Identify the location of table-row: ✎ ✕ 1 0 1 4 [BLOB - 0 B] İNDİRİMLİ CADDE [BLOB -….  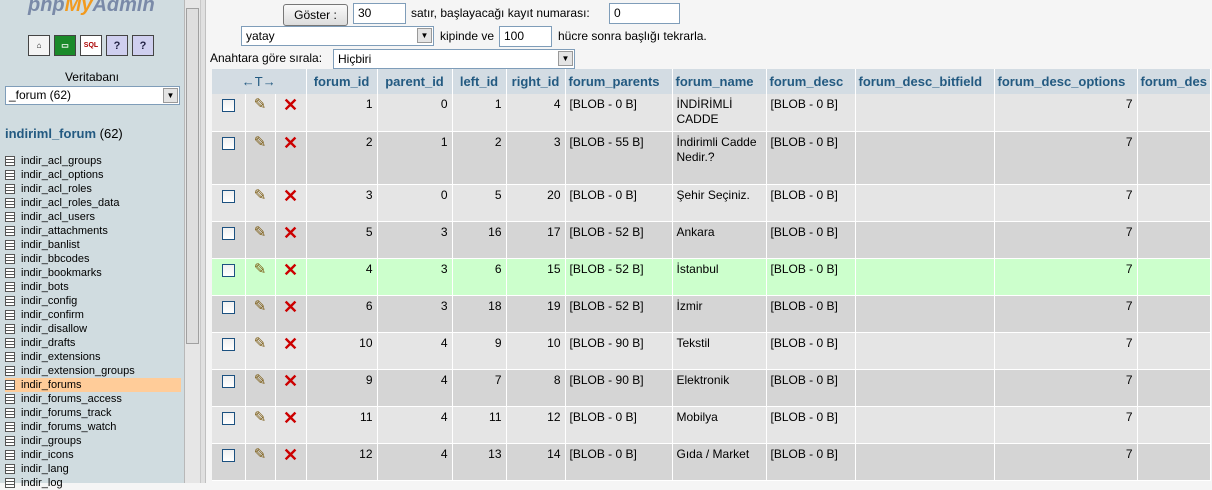
(711, 113).